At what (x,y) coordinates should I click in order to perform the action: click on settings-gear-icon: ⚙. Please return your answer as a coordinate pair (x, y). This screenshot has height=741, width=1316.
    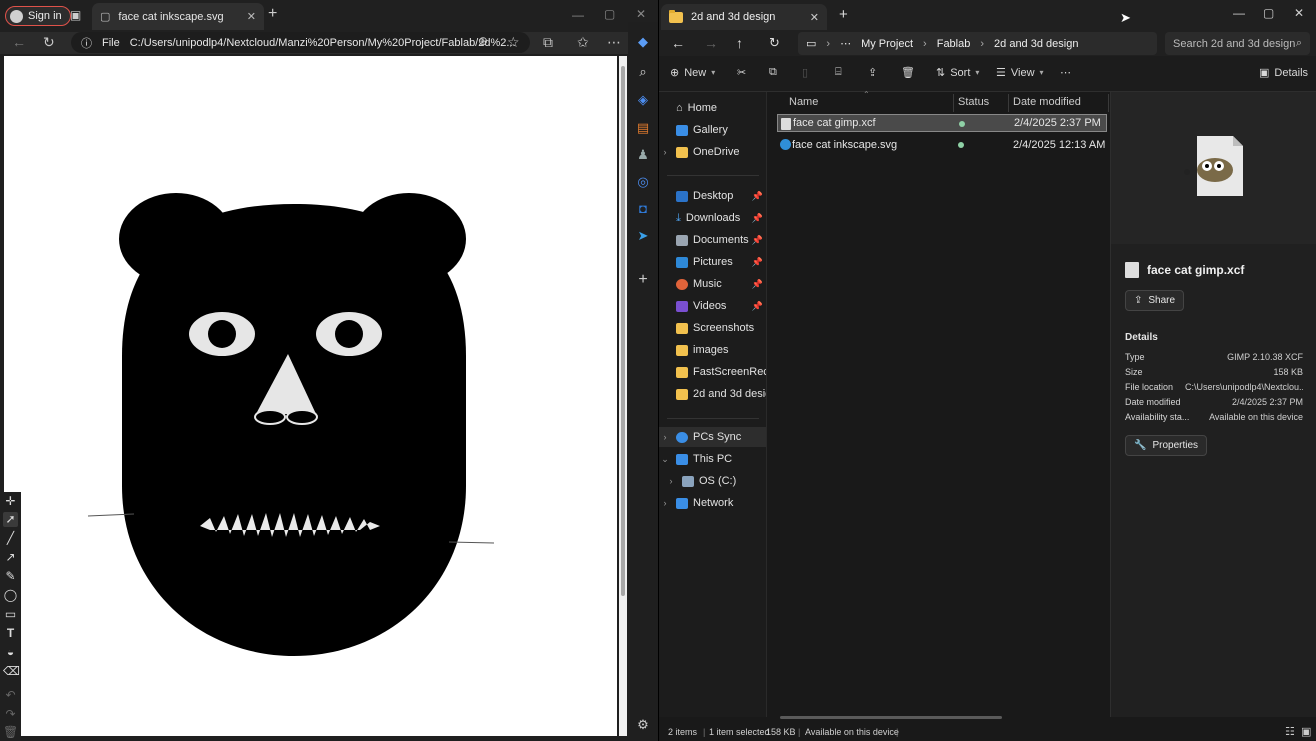
    Looking at the image, I should click on (643, 725).